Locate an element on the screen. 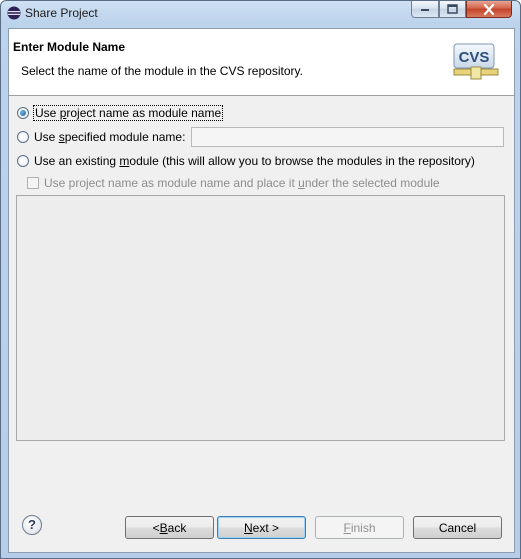 This screenshot has height=559, width=521. cvs-logo-icon: CVS is located at coordinates (476, 61).